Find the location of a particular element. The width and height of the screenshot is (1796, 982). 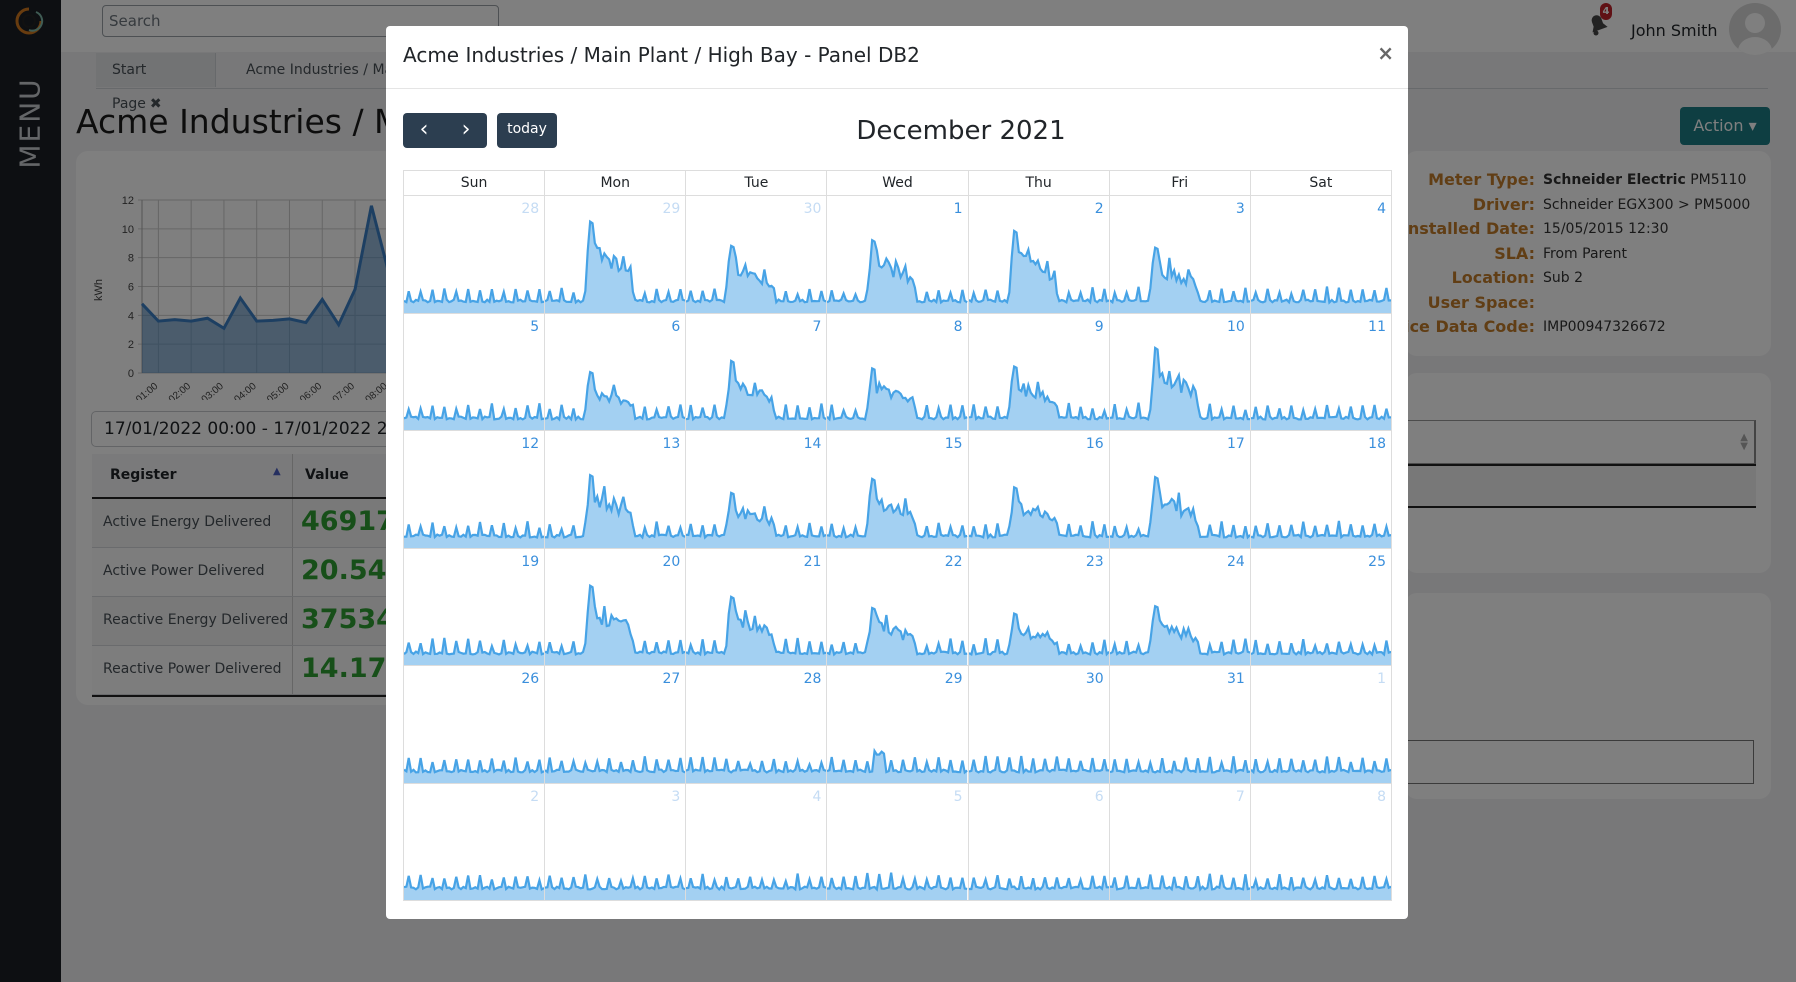

calendar-day-cell: 9 is located at coordinates (1038, 371).